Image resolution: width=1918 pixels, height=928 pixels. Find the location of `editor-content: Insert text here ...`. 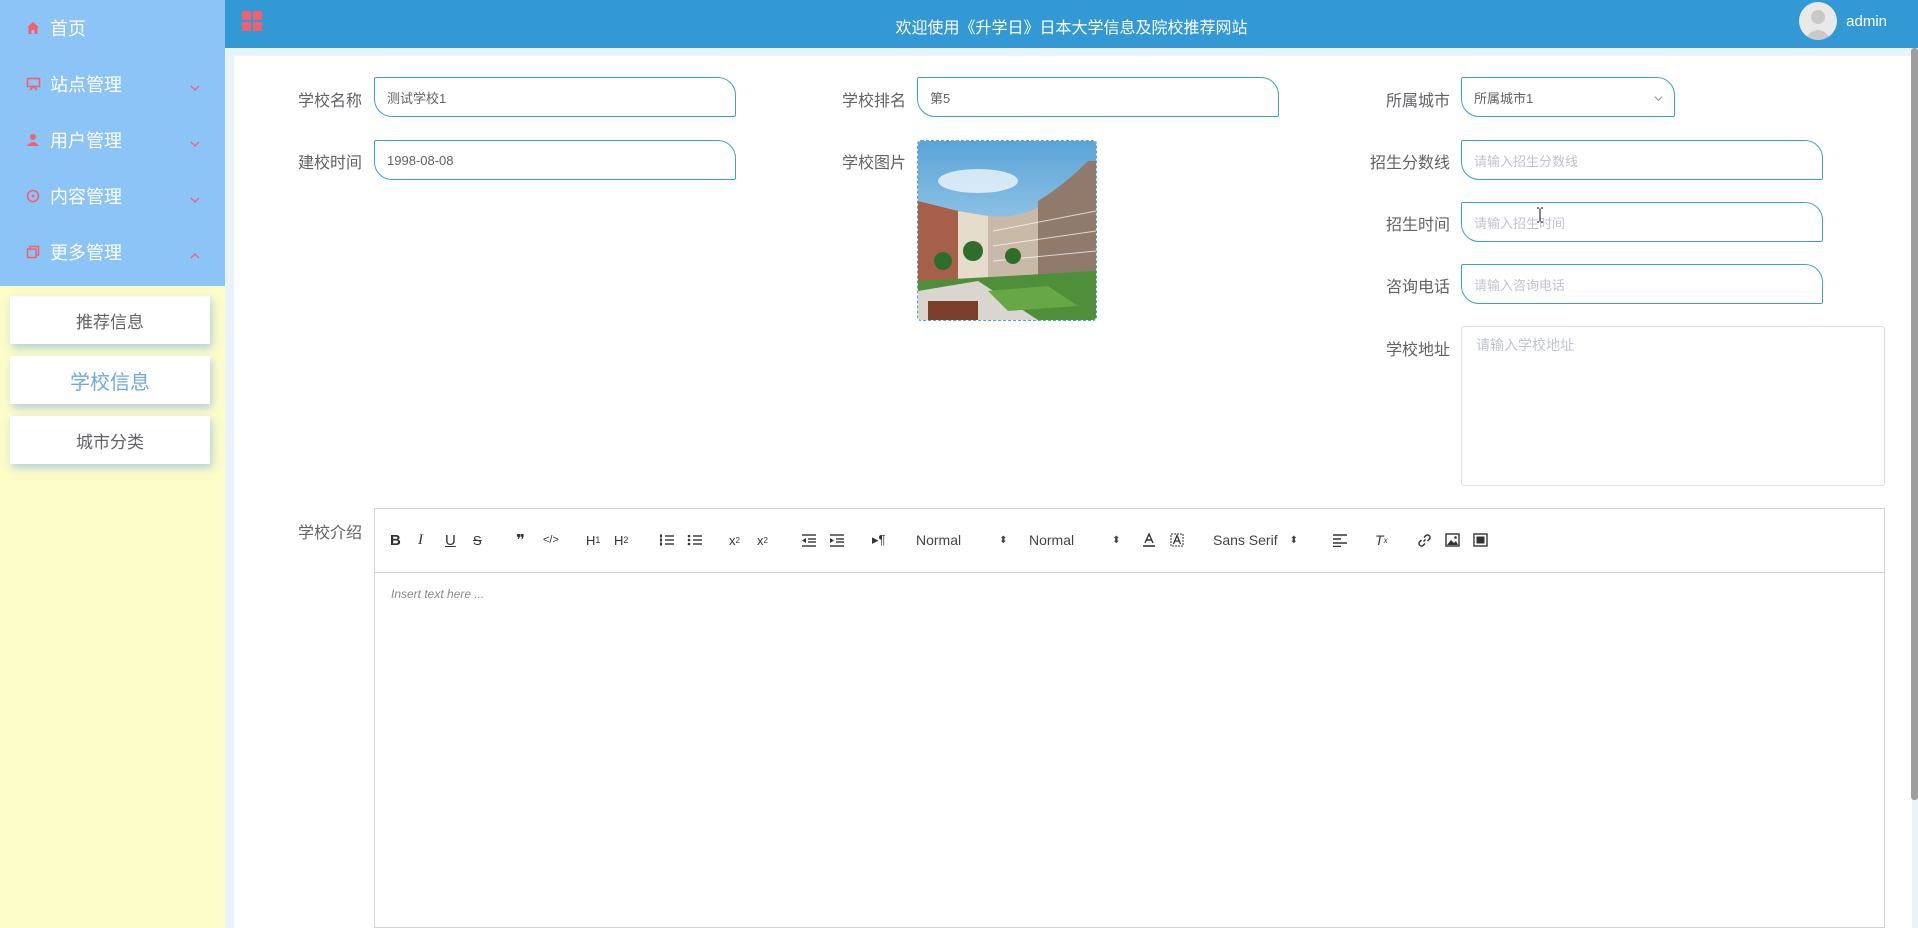

editor-content: Insert text here ... is located at coordinates (437, 594).